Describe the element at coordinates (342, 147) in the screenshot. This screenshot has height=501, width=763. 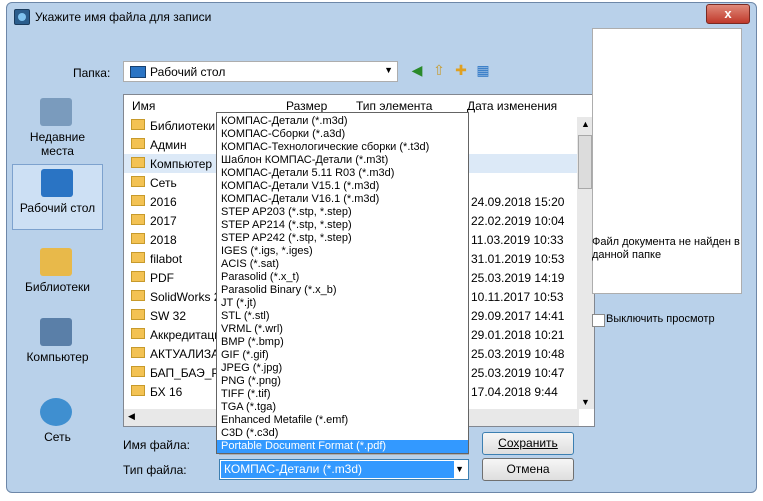
I see `file-type-option: КОМПАС-Технологические сборки (*.t3d)` at that location.